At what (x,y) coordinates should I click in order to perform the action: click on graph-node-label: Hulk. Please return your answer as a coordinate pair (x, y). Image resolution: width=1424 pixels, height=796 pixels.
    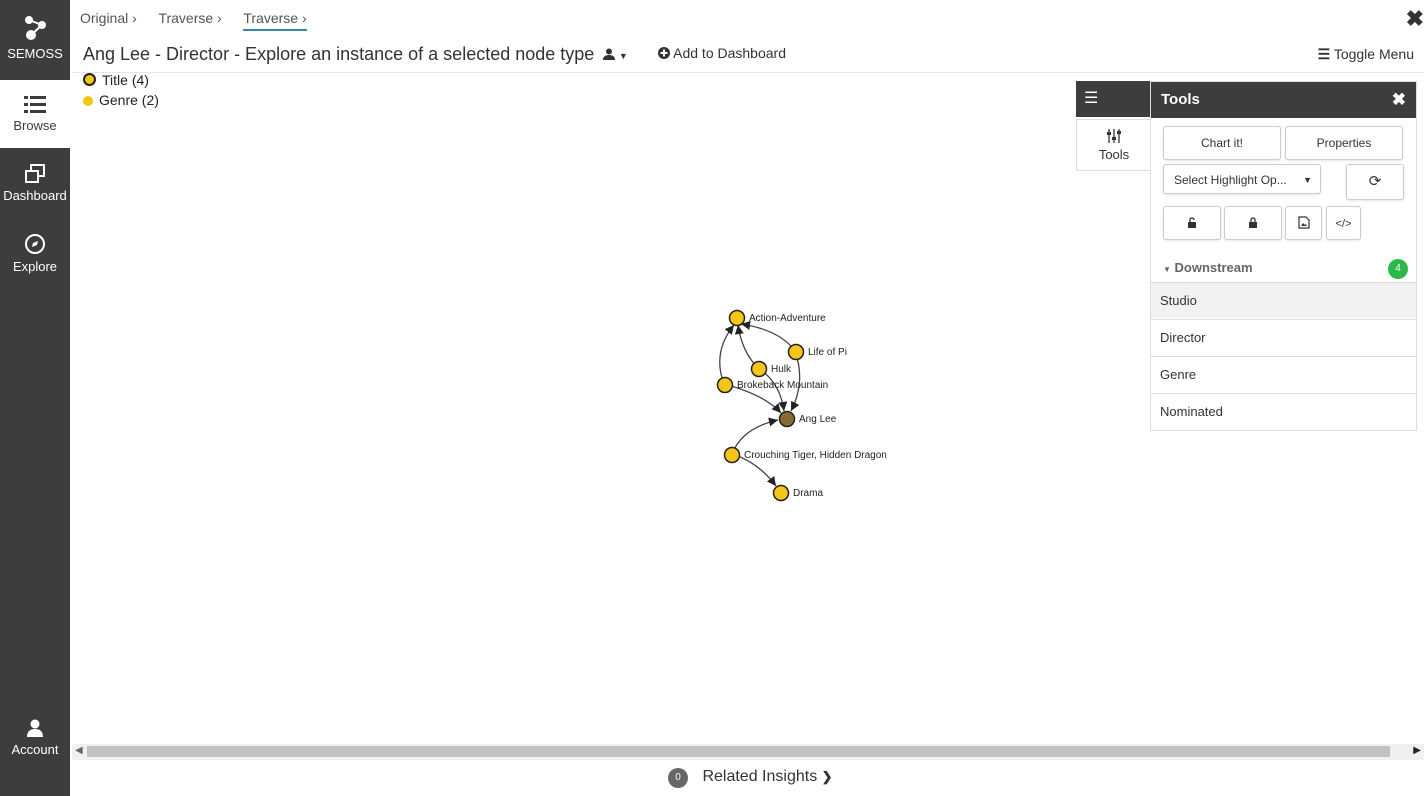
    Looking at the image, I should click on (781, 369).